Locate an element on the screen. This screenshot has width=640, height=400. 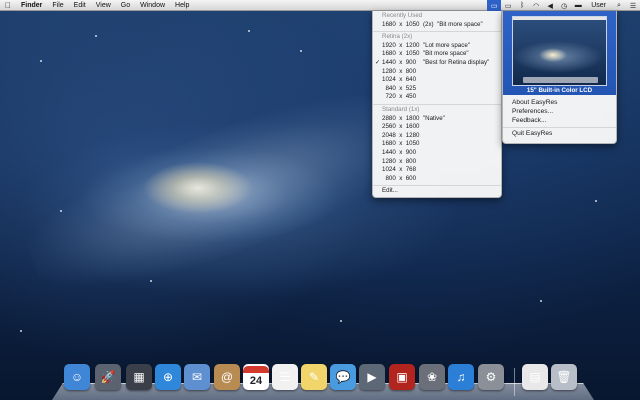
resolution-label: 1440 x 900 is located at coordinates (399, 152).